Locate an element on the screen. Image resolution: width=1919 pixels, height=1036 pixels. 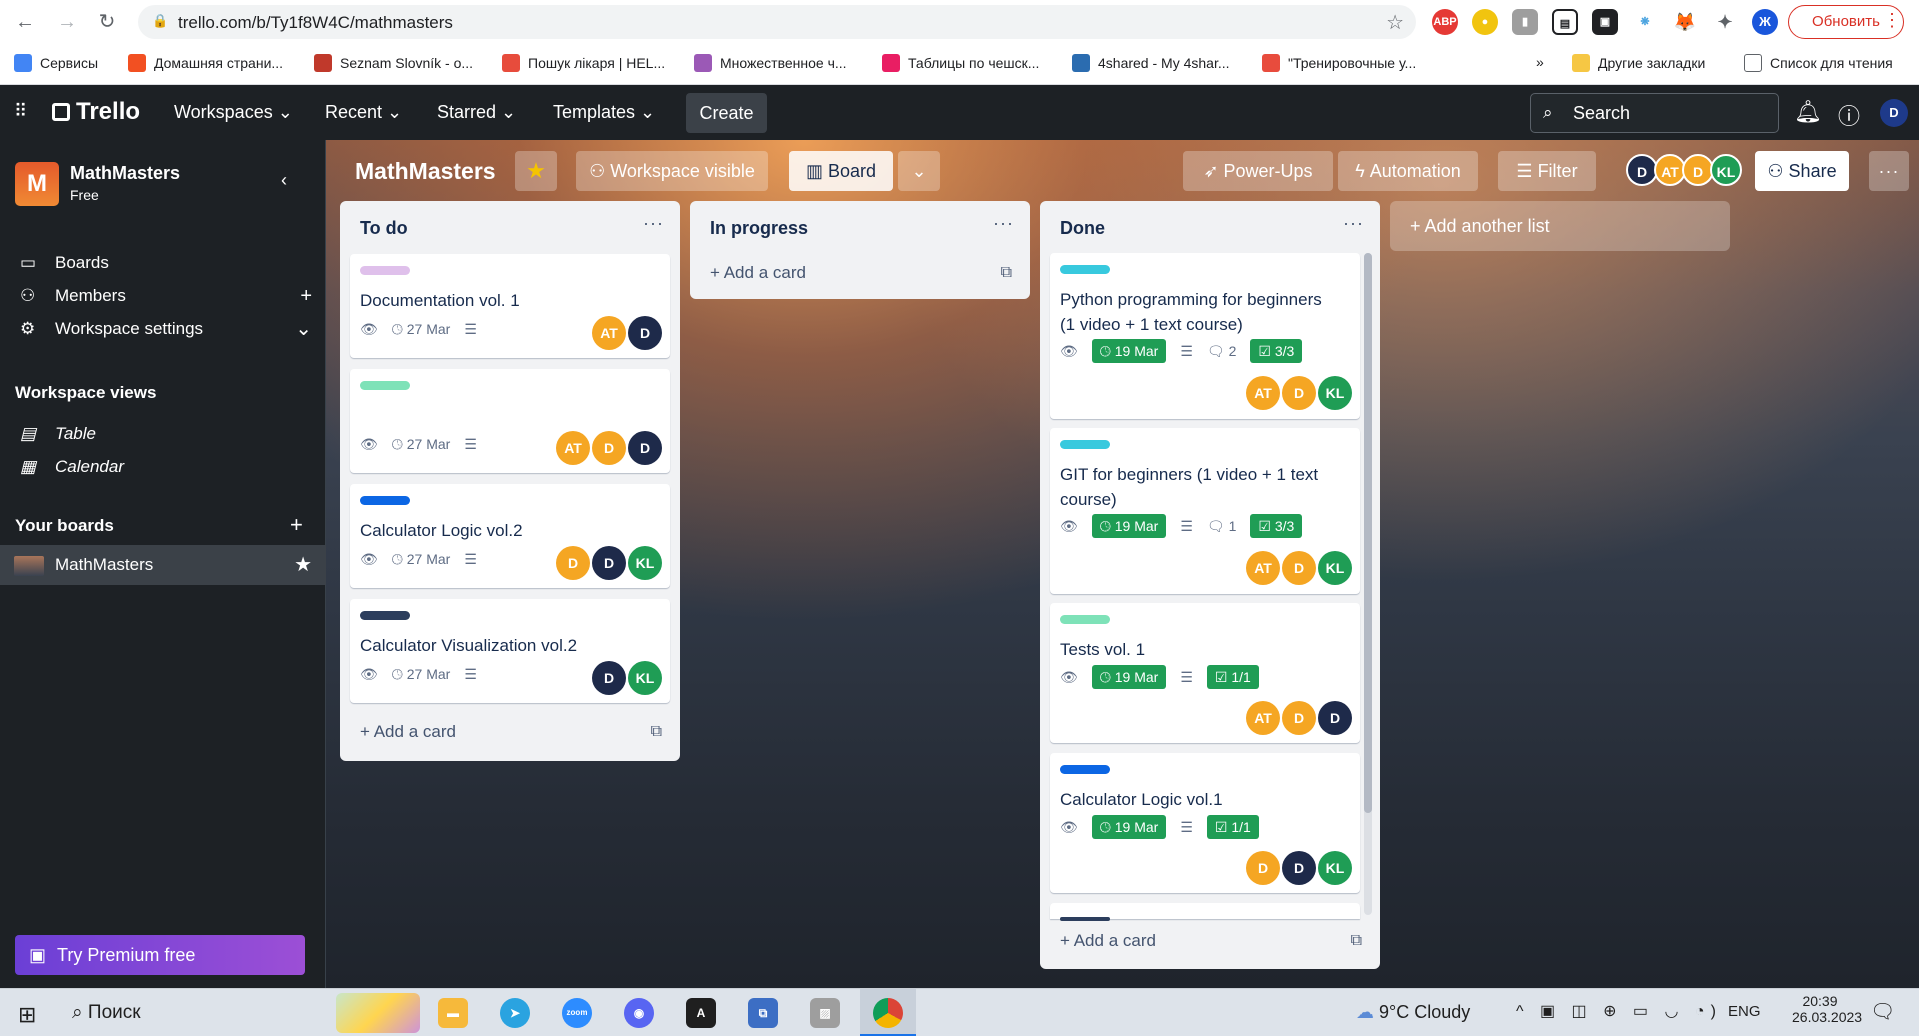
file-explorer-icon: ▬ is located at coordinates (453, 1013).